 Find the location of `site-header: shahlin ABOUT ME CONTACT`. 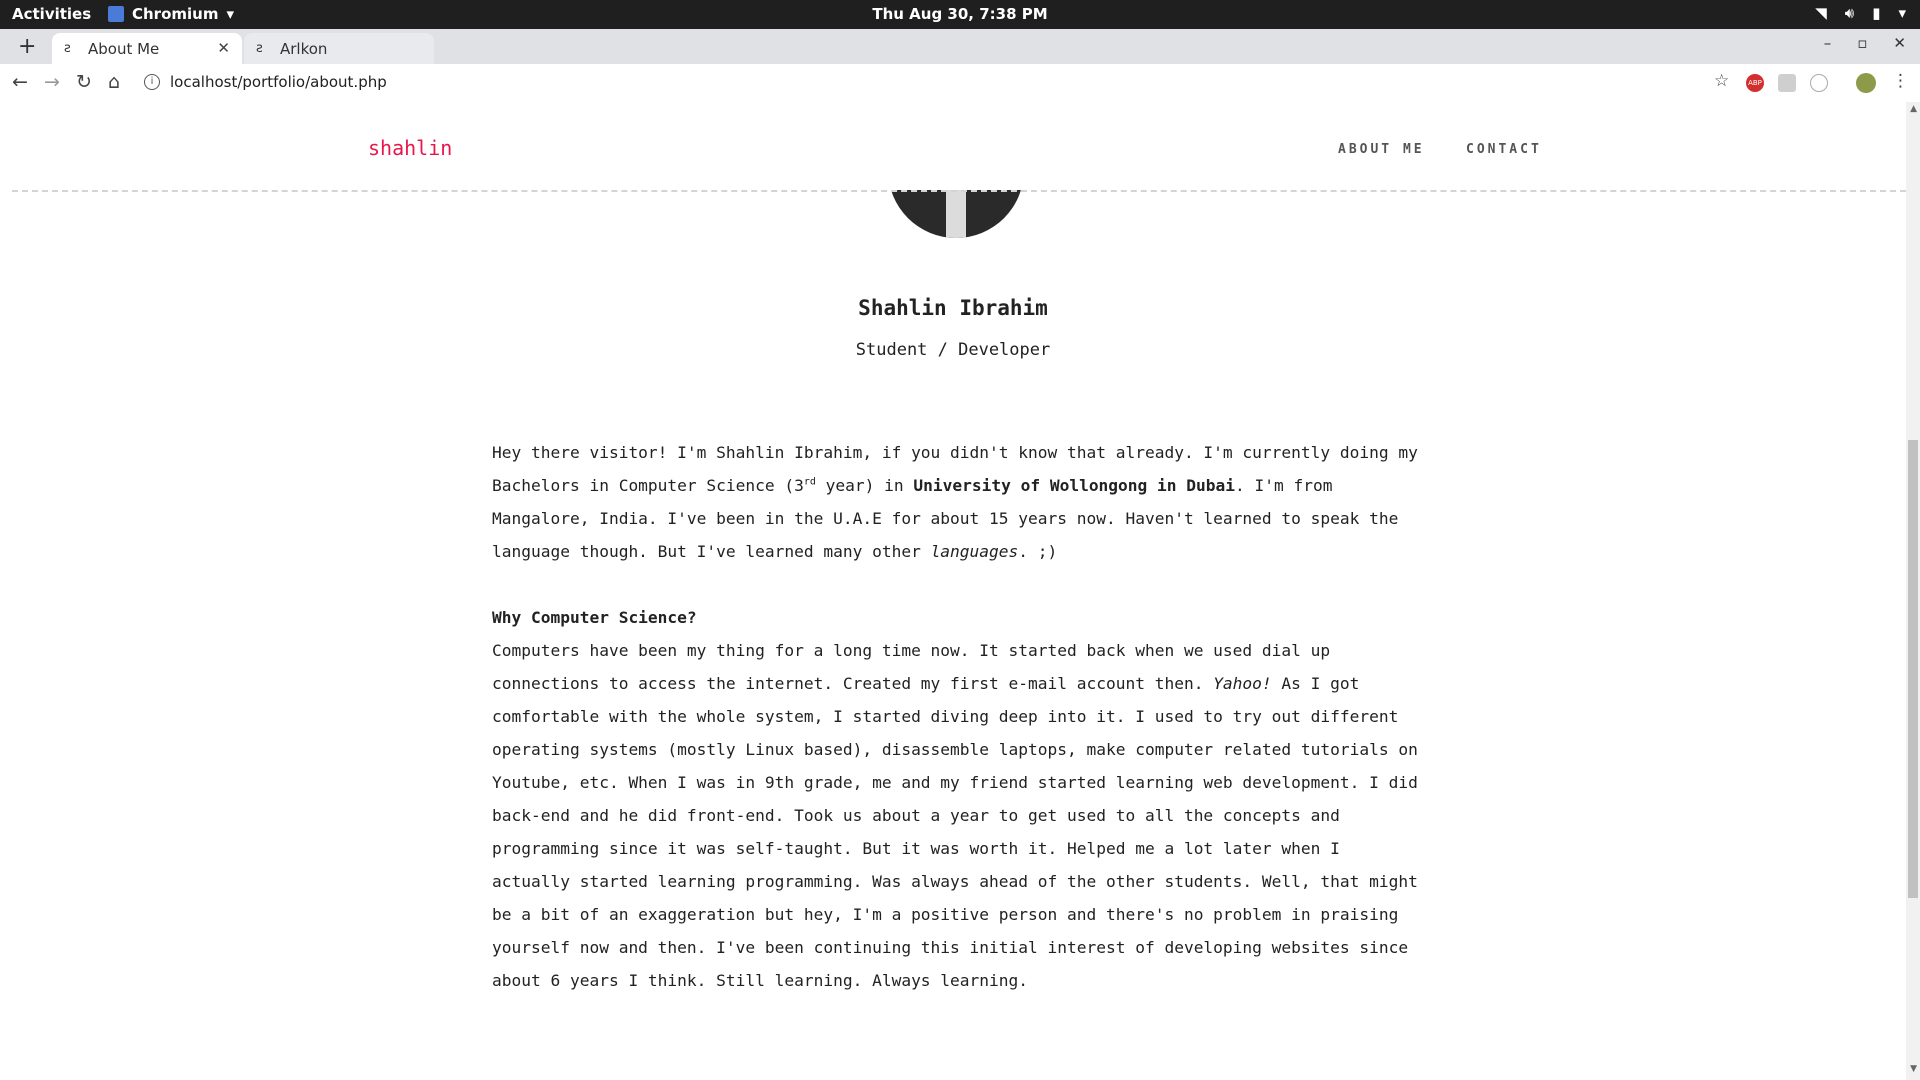

site-header: shahlin ABOUT ME CONTACT is located at coordinates (953, 147).